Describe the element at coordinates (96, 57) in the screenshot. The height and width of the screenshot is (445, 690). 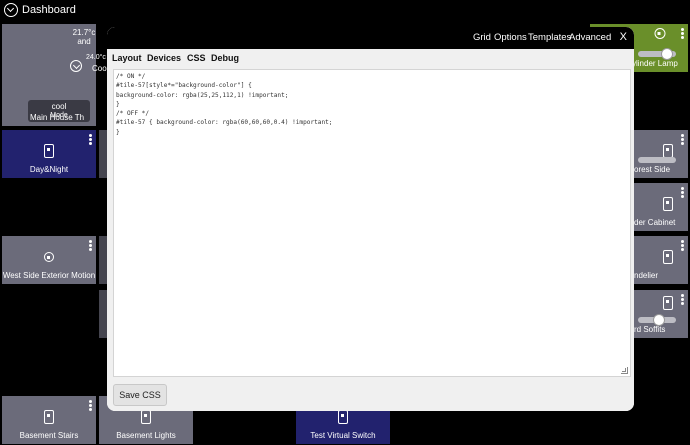
I see `thermostat-setpoint: 24.0°c` at that location.